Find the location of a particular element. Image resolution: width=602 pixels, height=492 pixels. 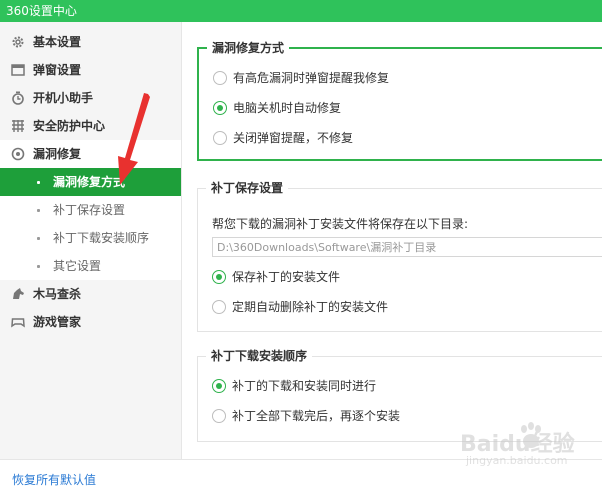

sidebar-item-label: 漏洞修复 is located at coordinates (57, 154).